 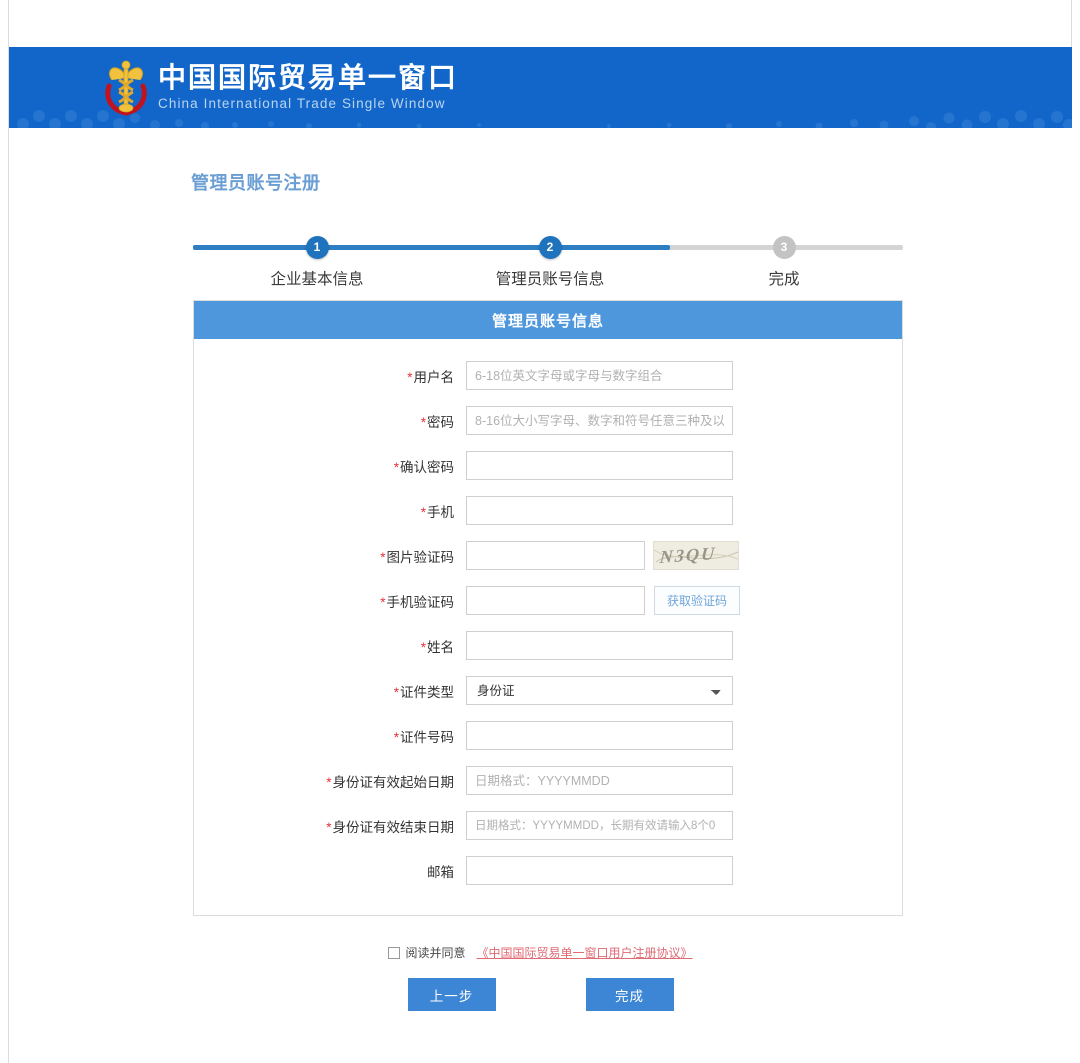 I want to click on id-number-input, so click(x=599, y=735).